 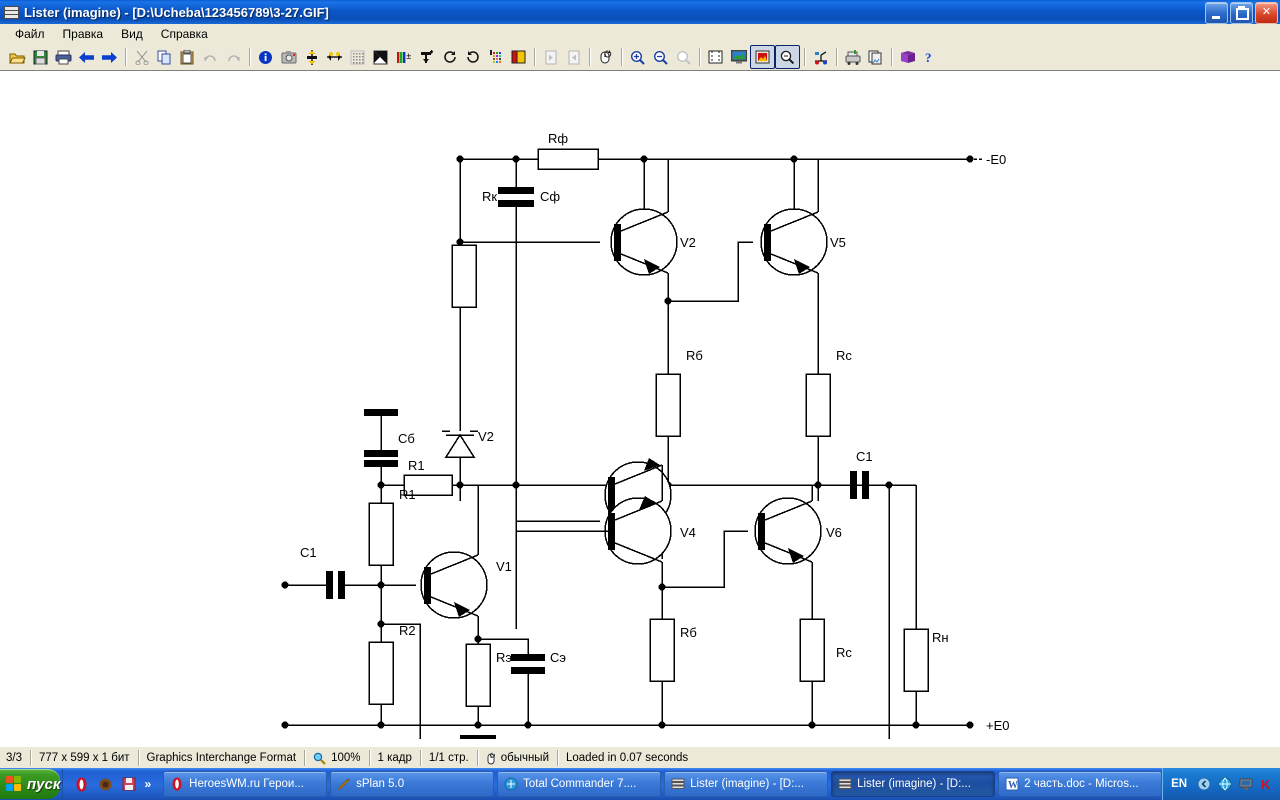 I want to click on kaspersky-icon: K, so click(x=1267, y=784).